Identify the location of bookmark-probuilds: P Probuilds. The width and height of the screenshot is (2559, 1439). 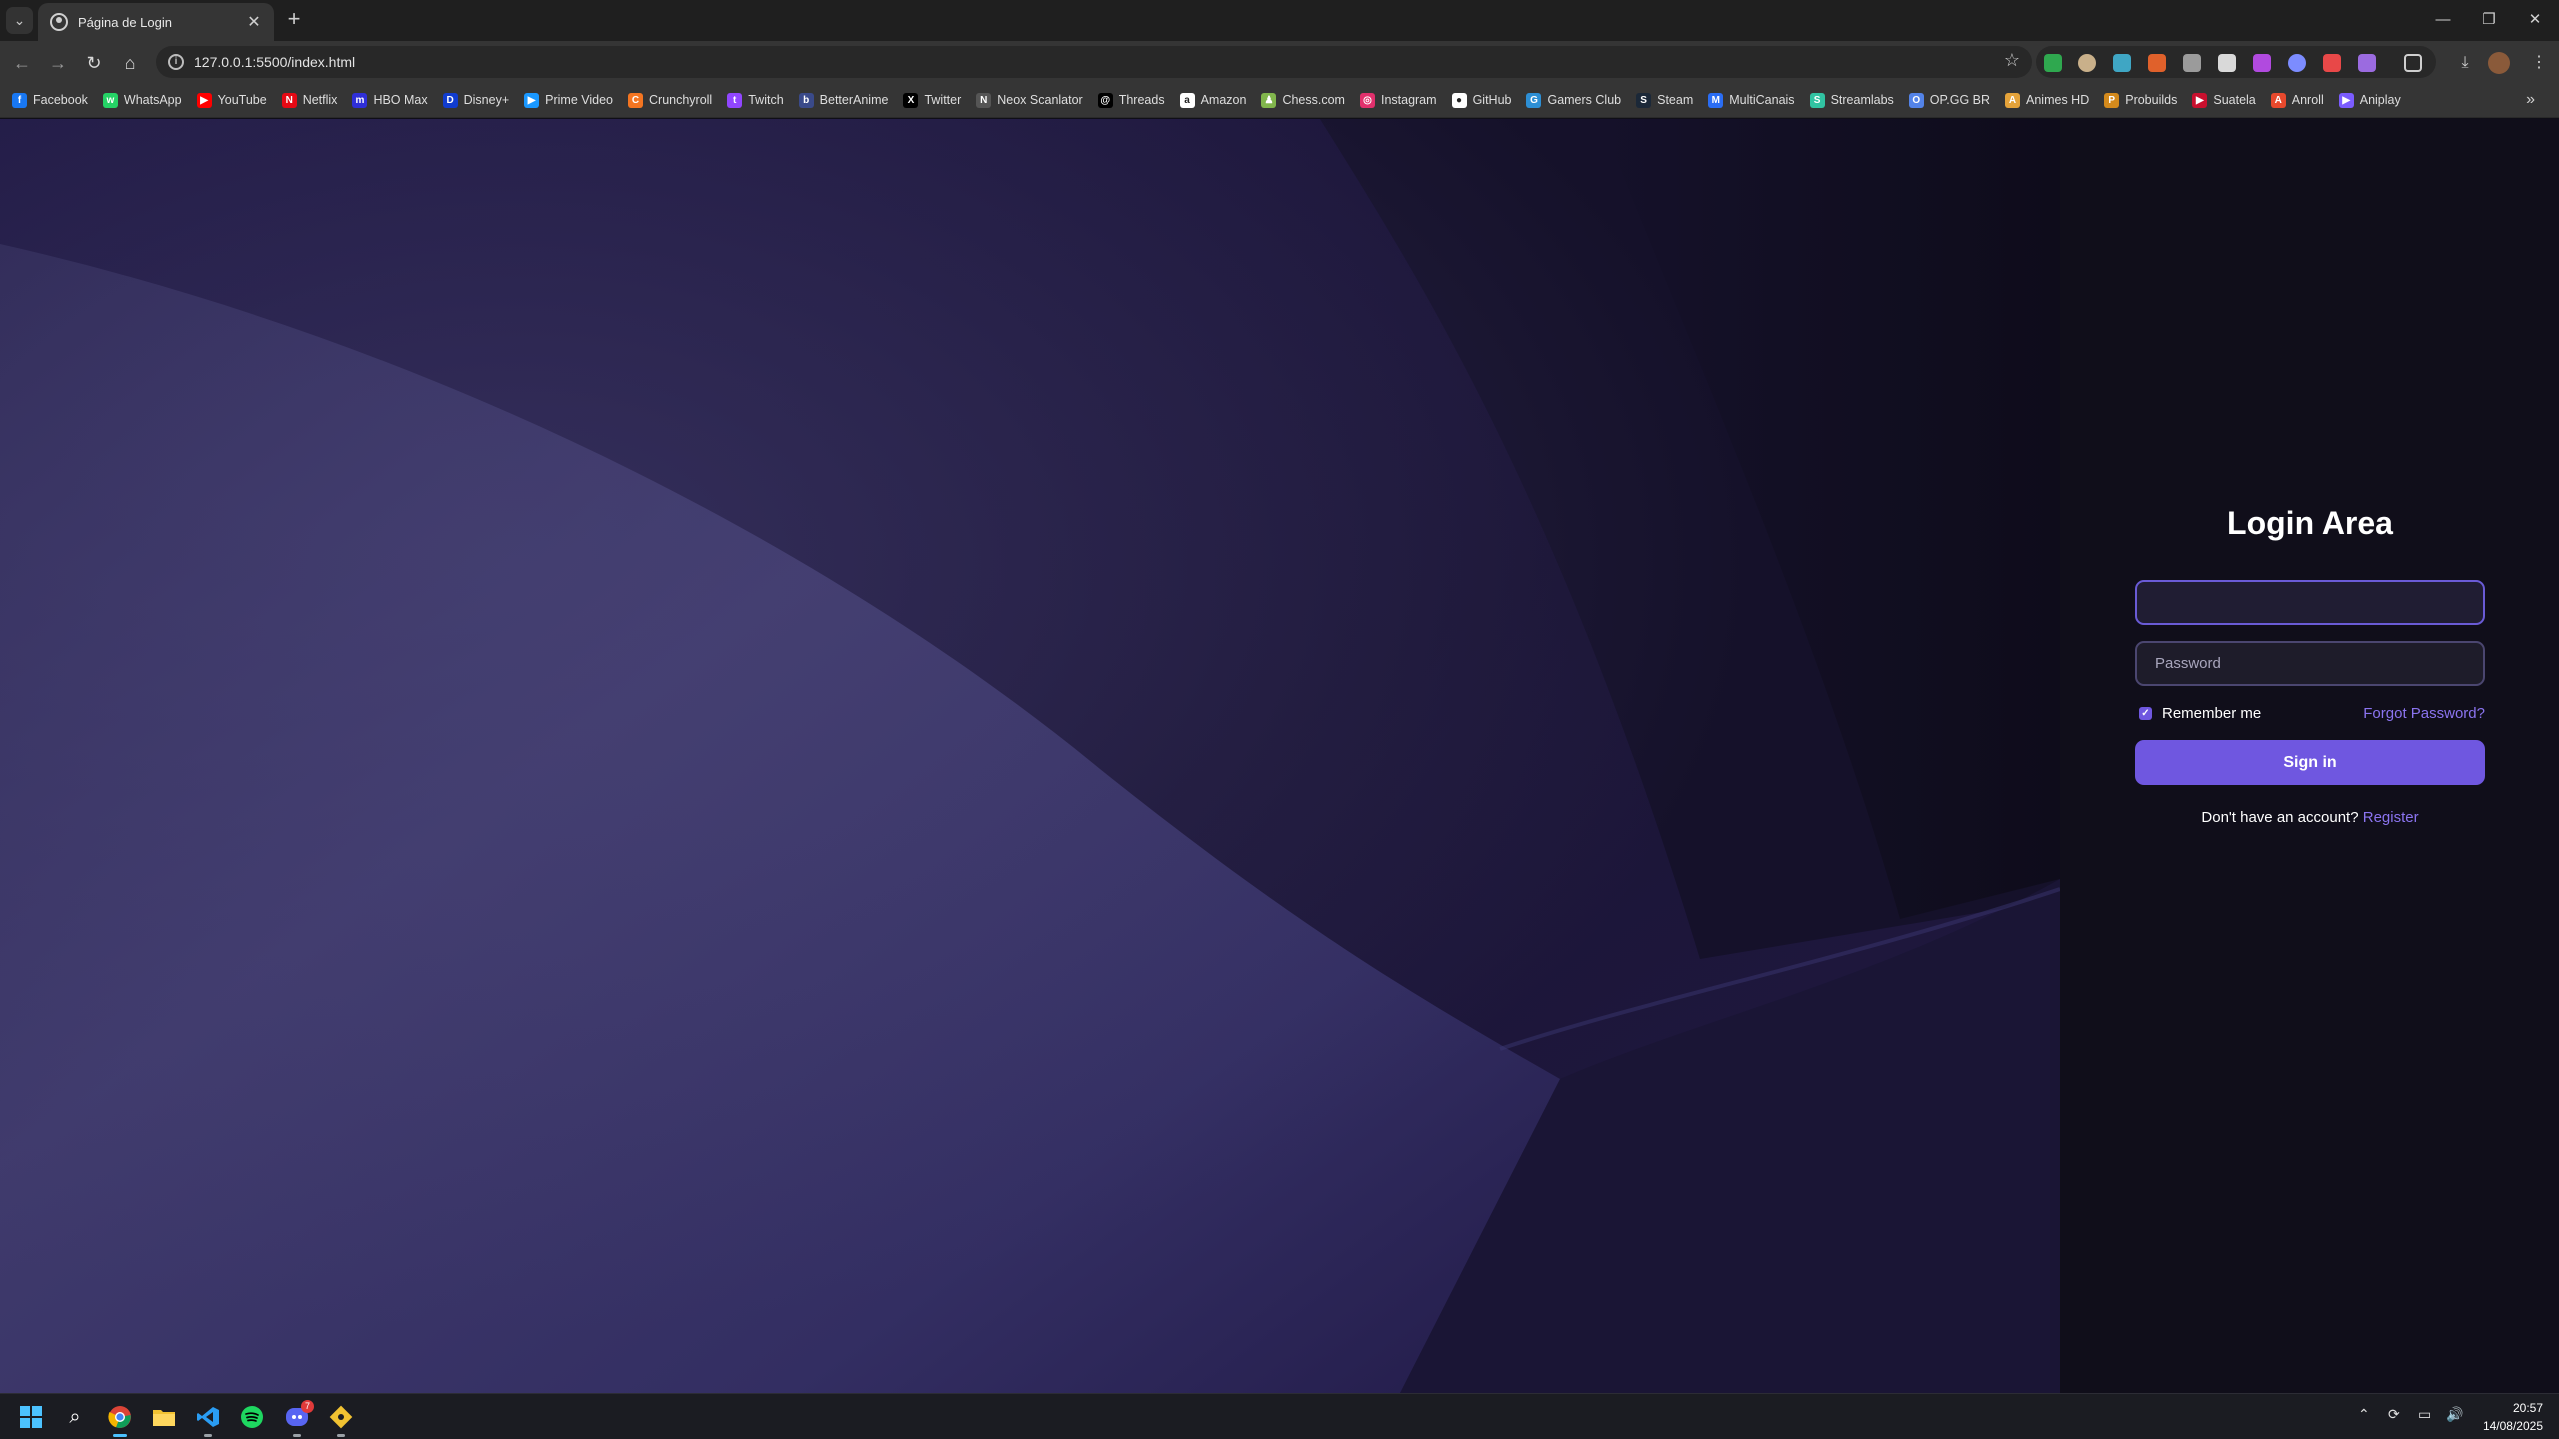
(2140, 100).